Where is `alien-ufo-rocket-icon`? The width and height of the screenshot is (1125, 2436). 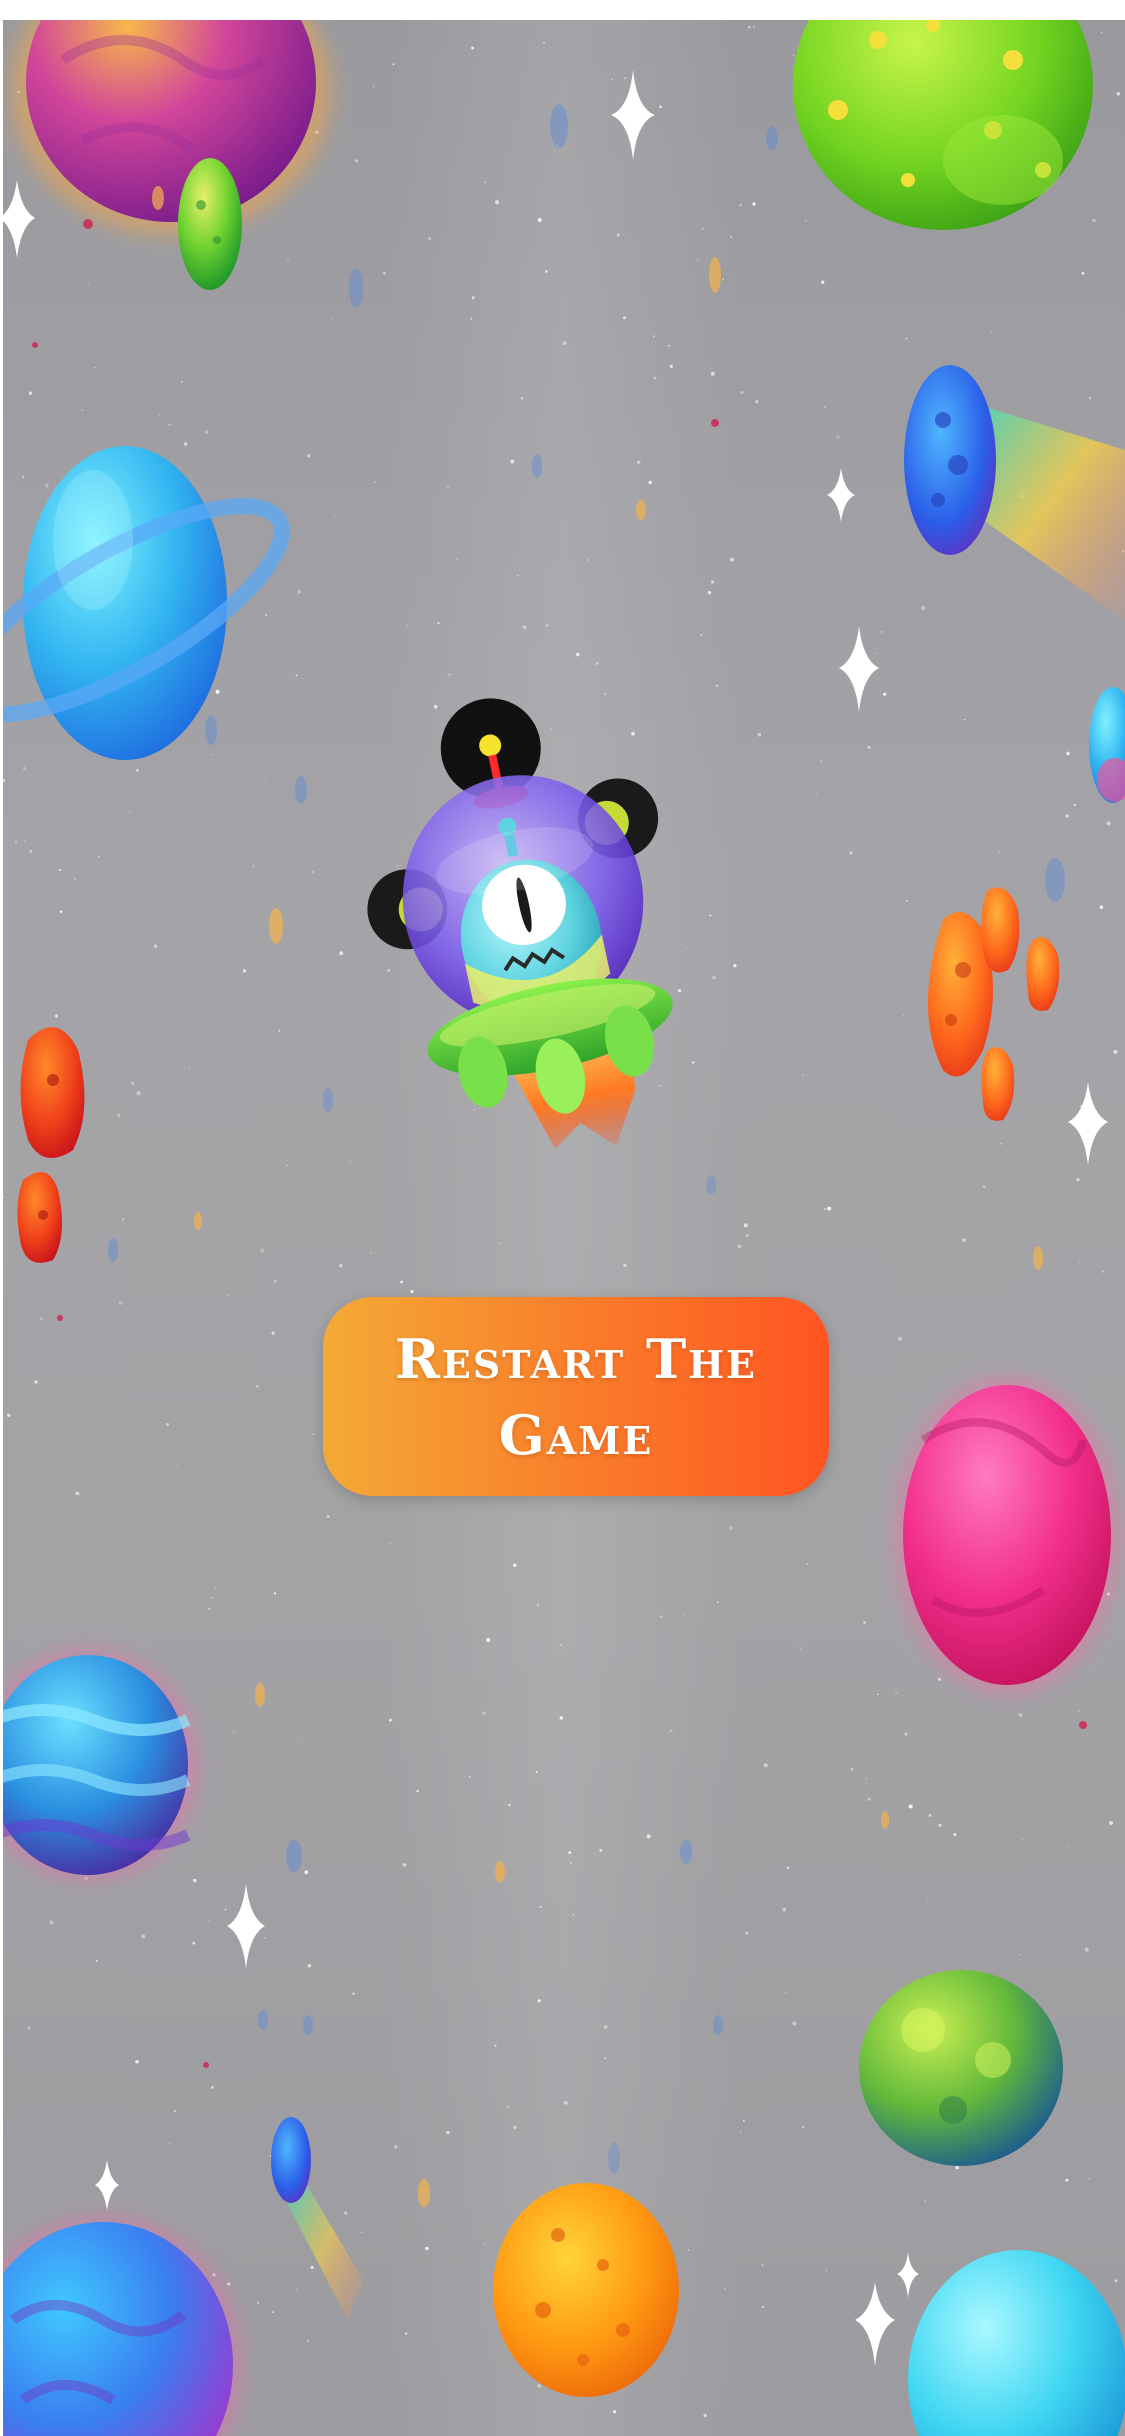 alien-ufo-rocket-icon is located at coordinates (520, 923).